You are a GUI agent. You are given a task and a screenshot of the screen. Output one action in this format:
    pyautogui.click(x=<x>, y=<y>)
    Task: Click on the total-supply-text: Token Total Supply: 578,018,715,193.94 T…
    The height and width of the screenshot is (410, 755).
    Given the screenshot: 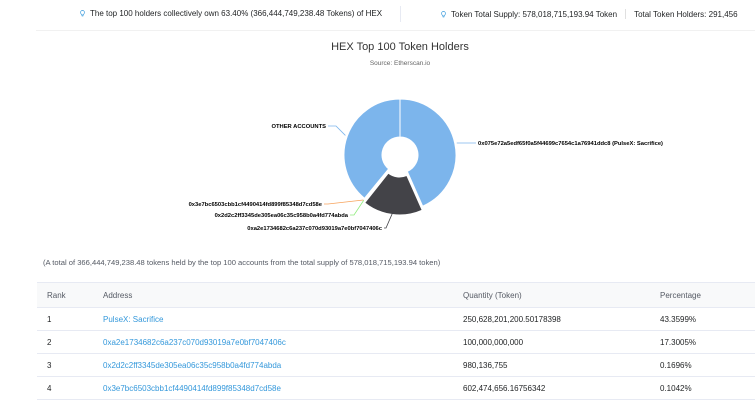 What is the action you would take?
    pyautogui.click(x=534, y=14)
    